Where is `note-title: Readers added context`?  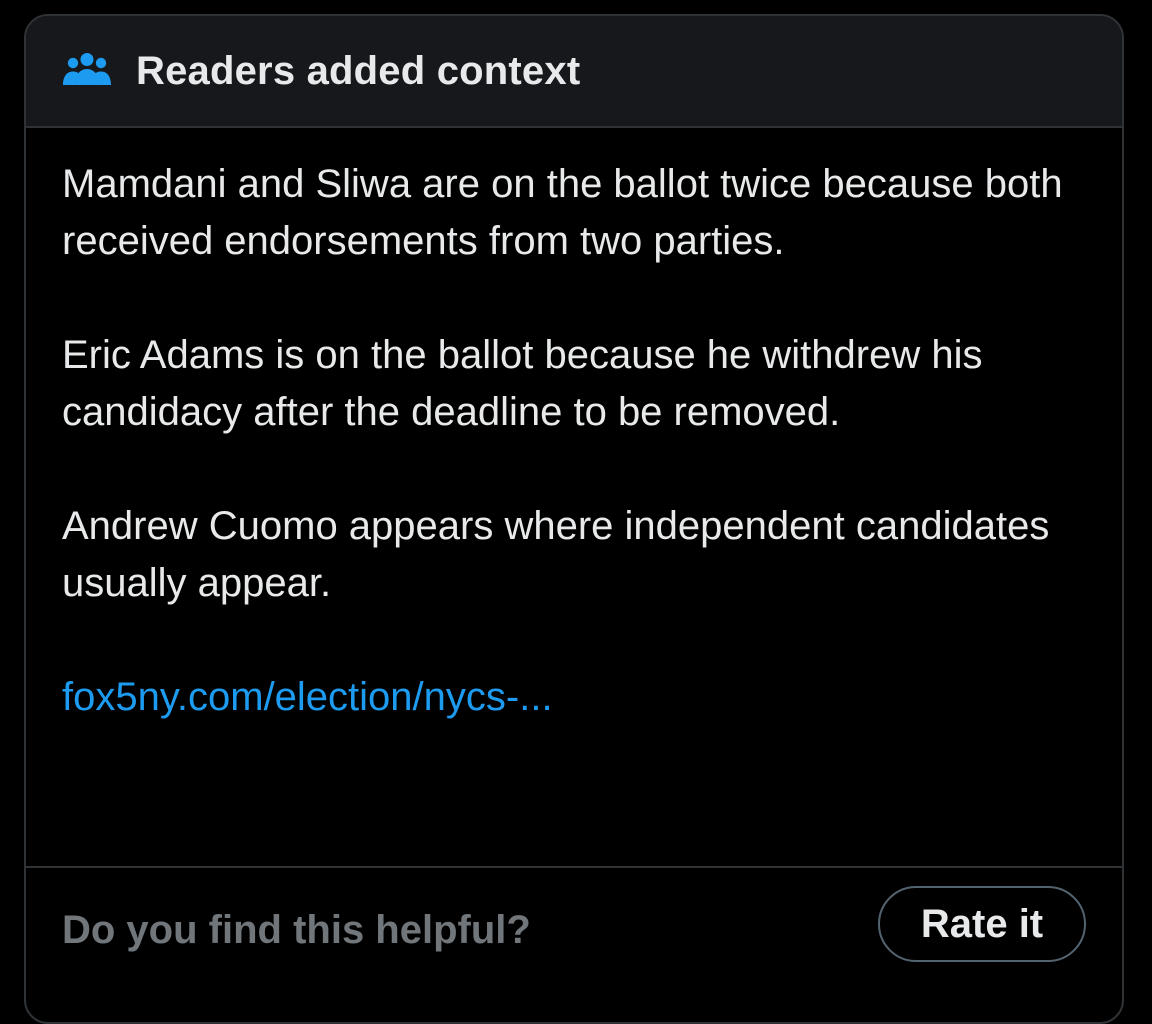 note-title: Readers added context is located at coordinates (358, 70).